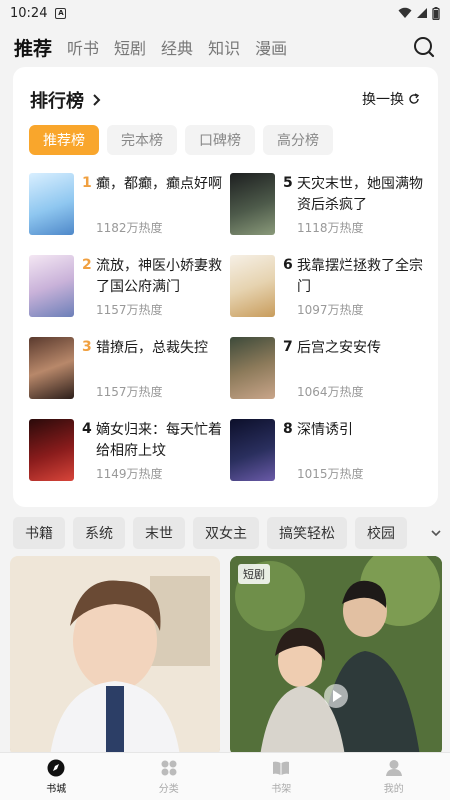 The height and width of the screenshot is (800, 450). I want to click on chevron-down-icon, so click(436, 533).